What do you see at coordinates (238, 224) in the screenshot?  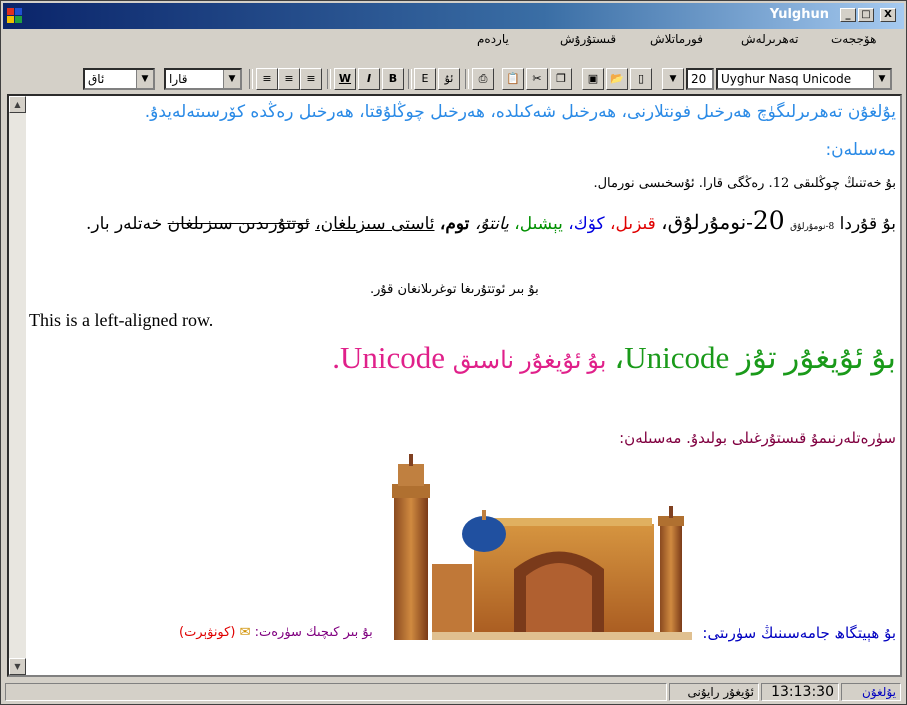 I see `strike-word: ئوتتۇرىدىن سىزىلغان` at bounding box center [238, 224].